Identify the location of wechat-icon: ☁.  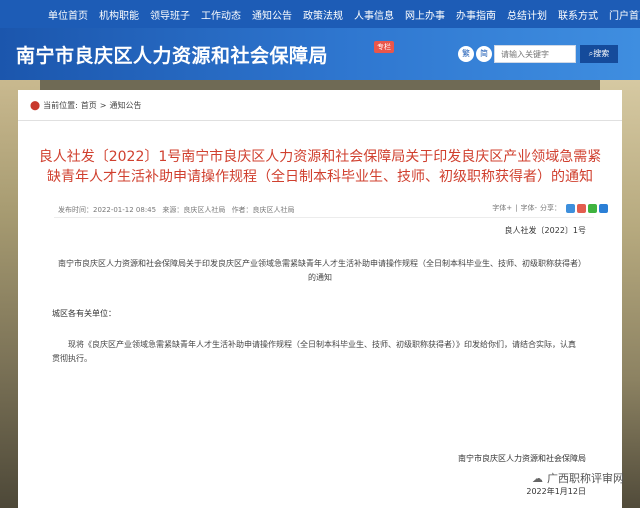
(537, 478).